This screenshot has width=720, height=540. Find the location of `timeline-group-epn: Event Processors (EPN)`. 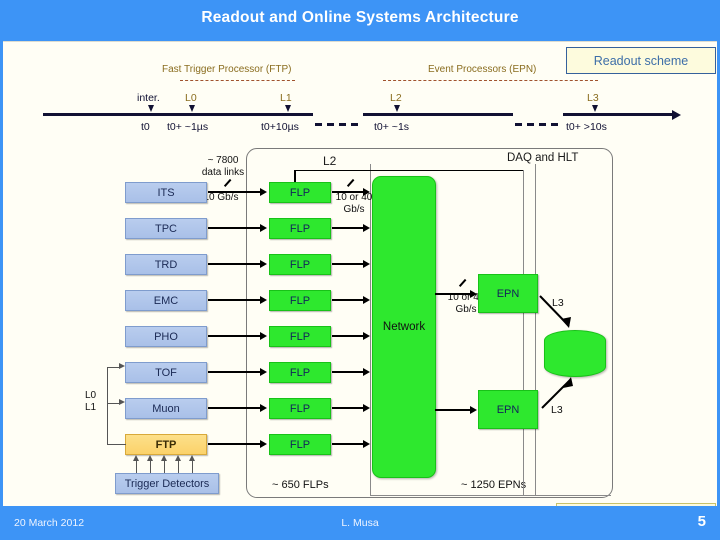

timeline-group-epn: Event Processors (EPN) is located at coordinates (482, 69).